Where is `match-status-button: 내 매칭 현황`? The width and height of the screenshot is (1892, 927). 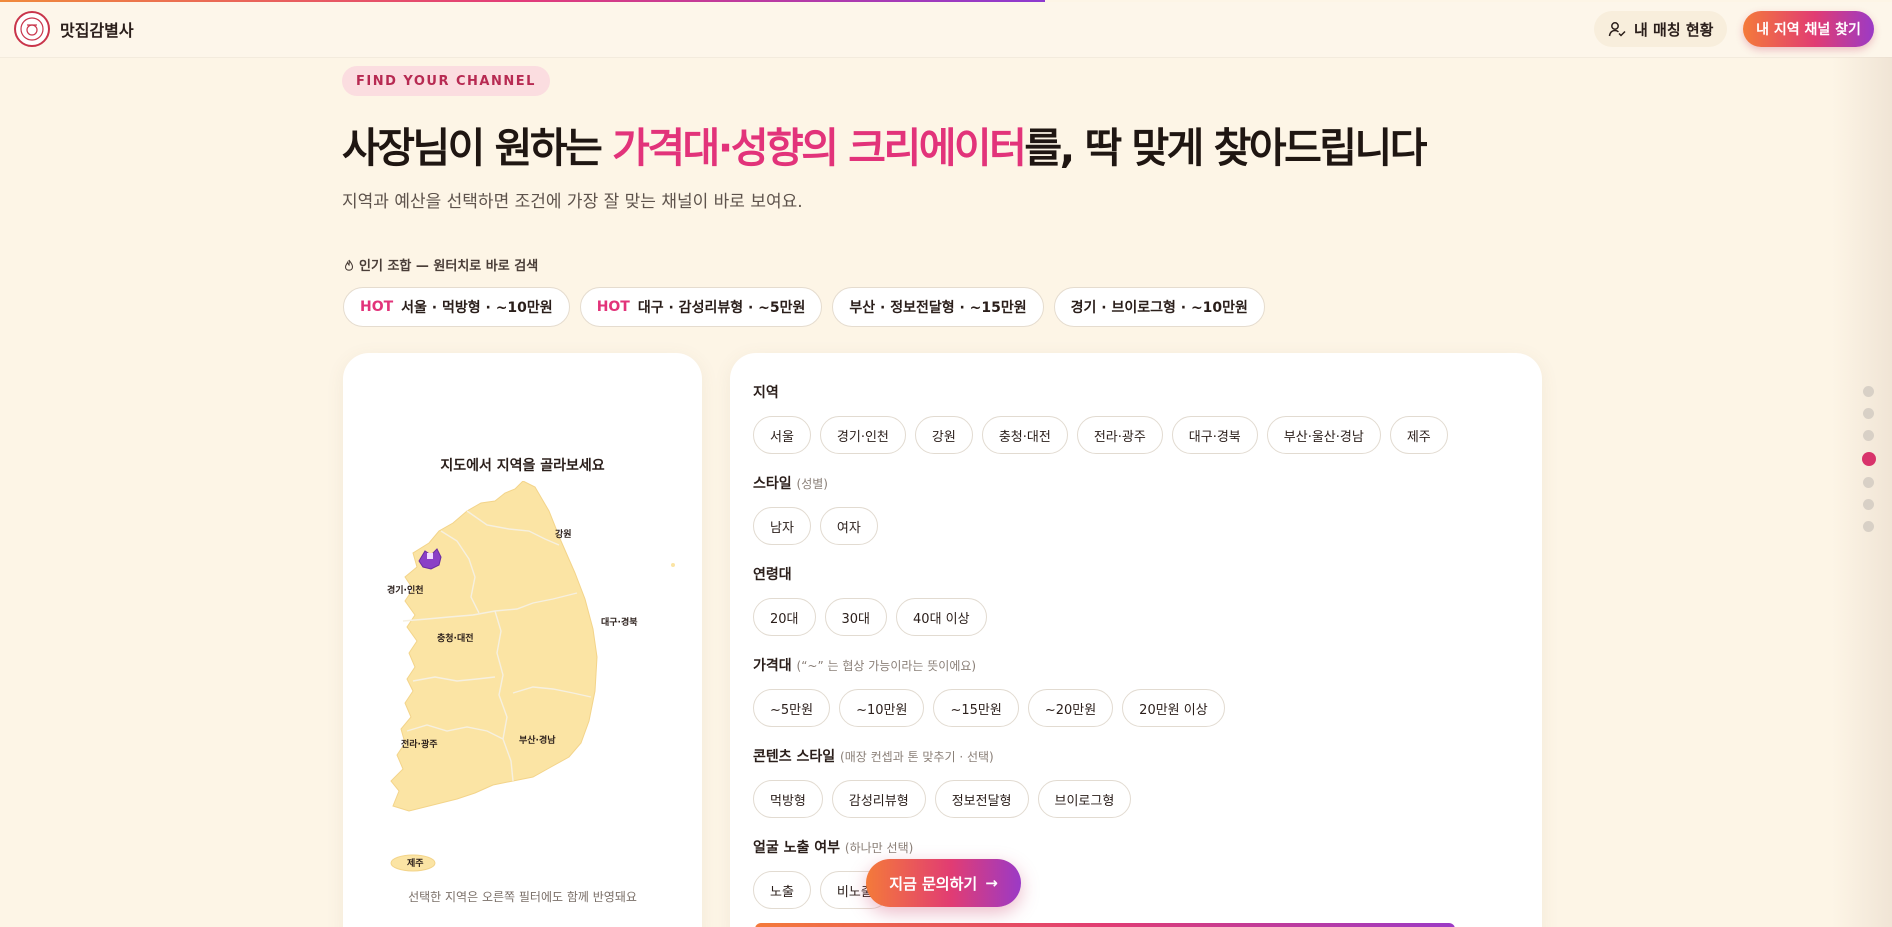 match-status-button: 내 매칭 현황 is located at coordinates (1661, 29).